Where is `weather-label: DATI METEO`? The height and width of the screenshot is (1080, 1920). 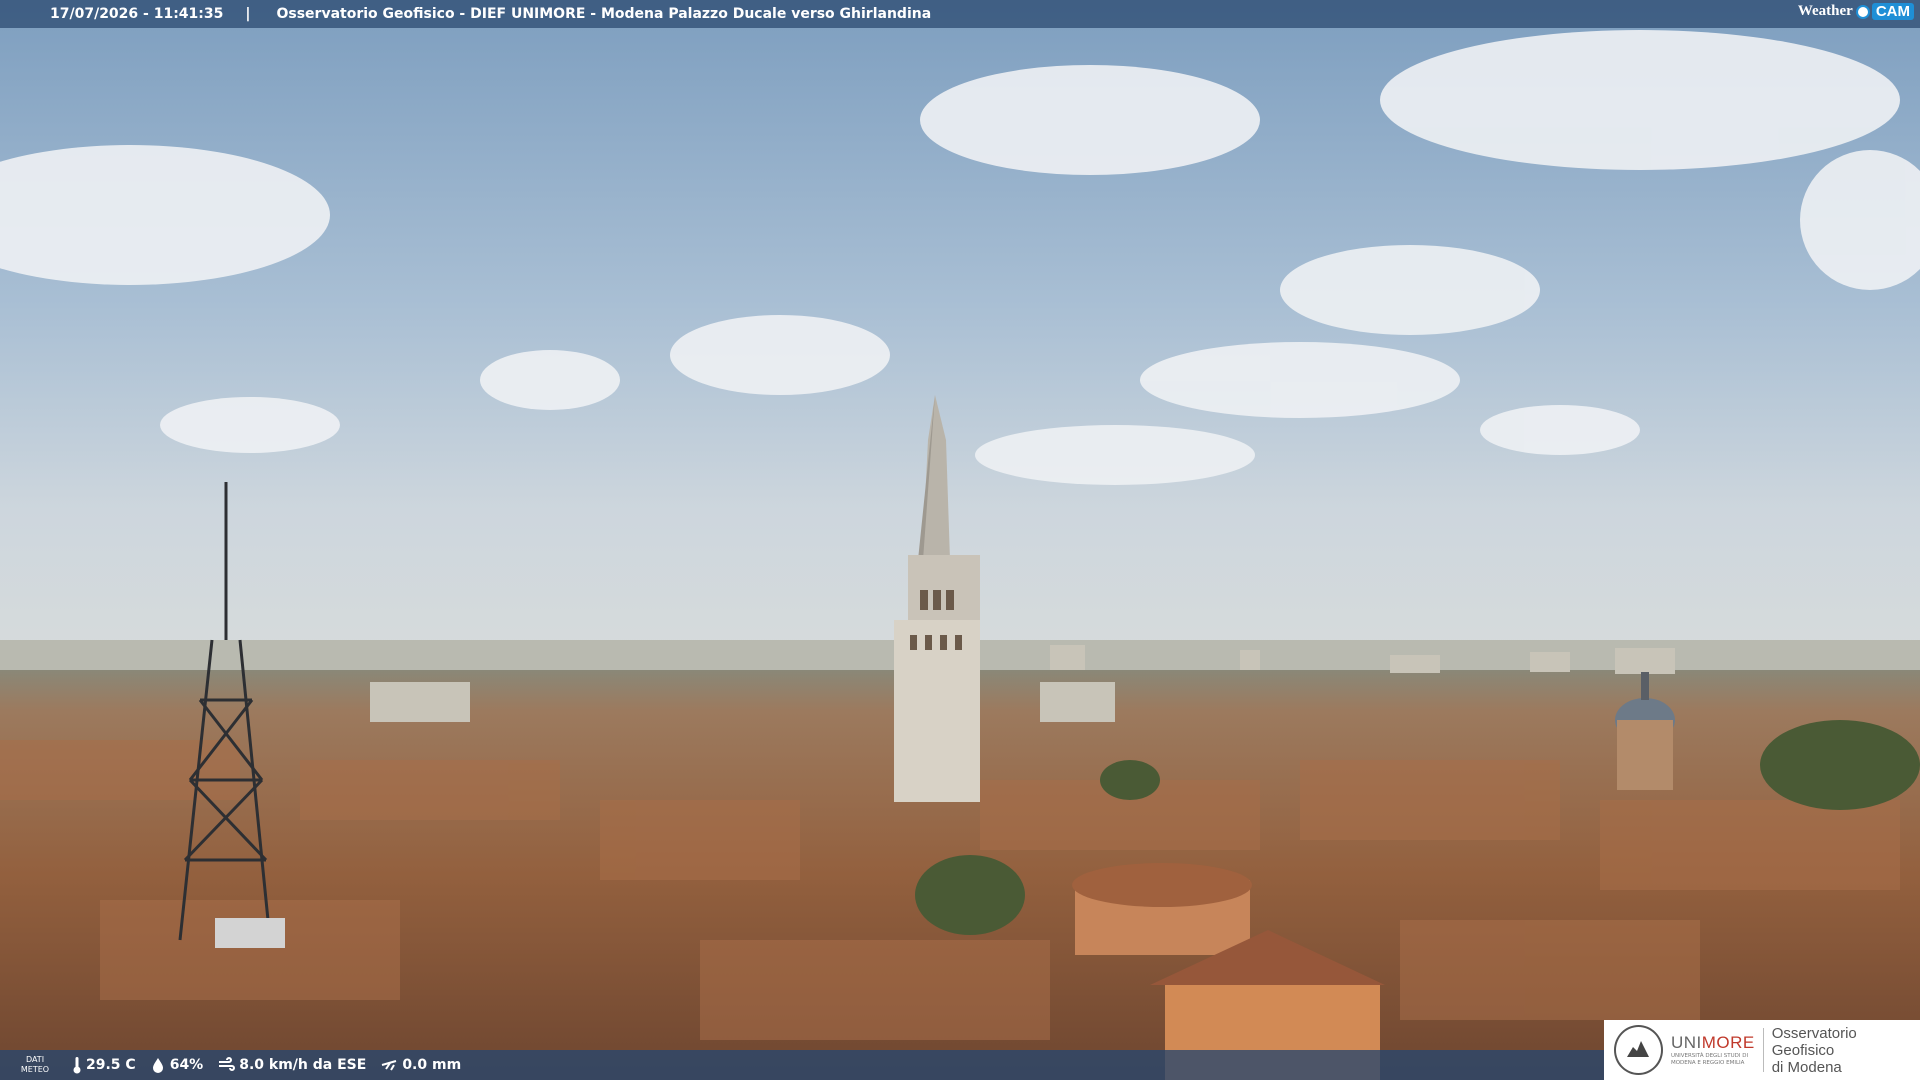 weather-label: DATI METEO is located at coordinates (35, 1065).